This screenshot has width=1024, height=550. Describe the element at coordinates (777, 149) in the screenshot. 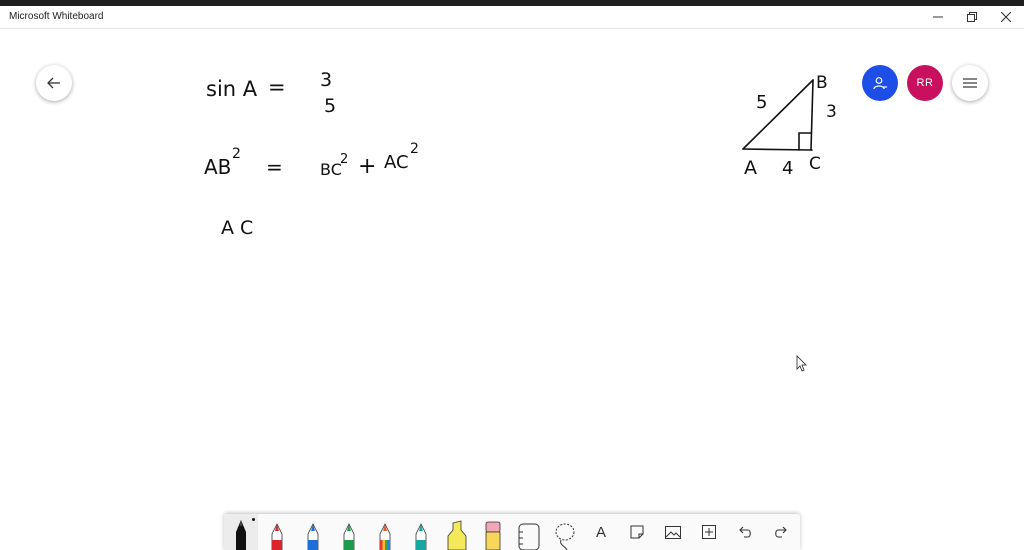

I see `triangle-side-ac` at that location.